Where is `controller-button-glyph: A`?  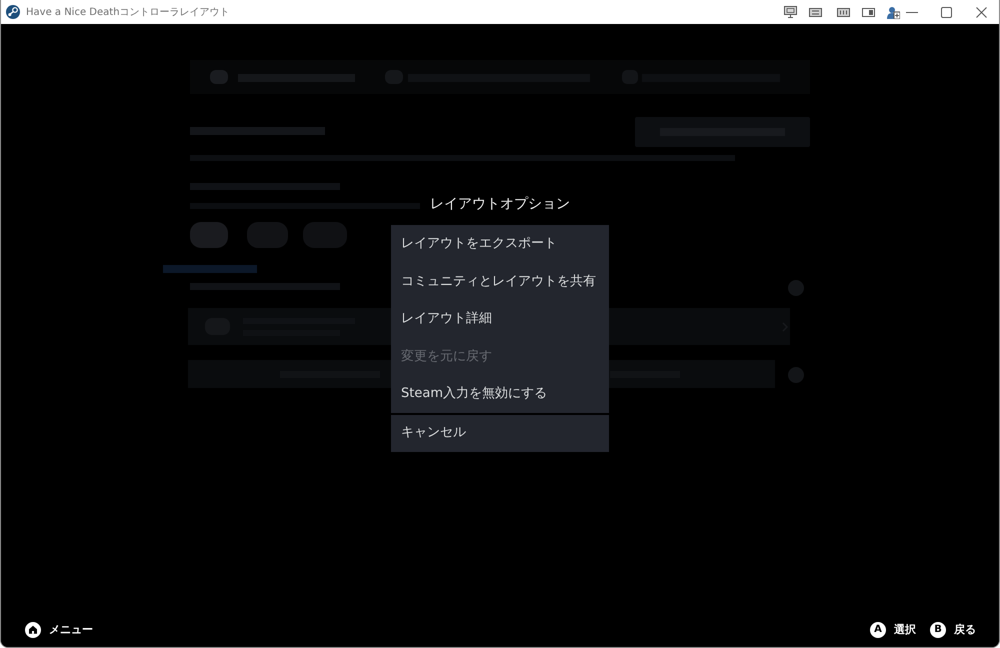 controller-button-glyph: A is located at coordinates (878, 630).